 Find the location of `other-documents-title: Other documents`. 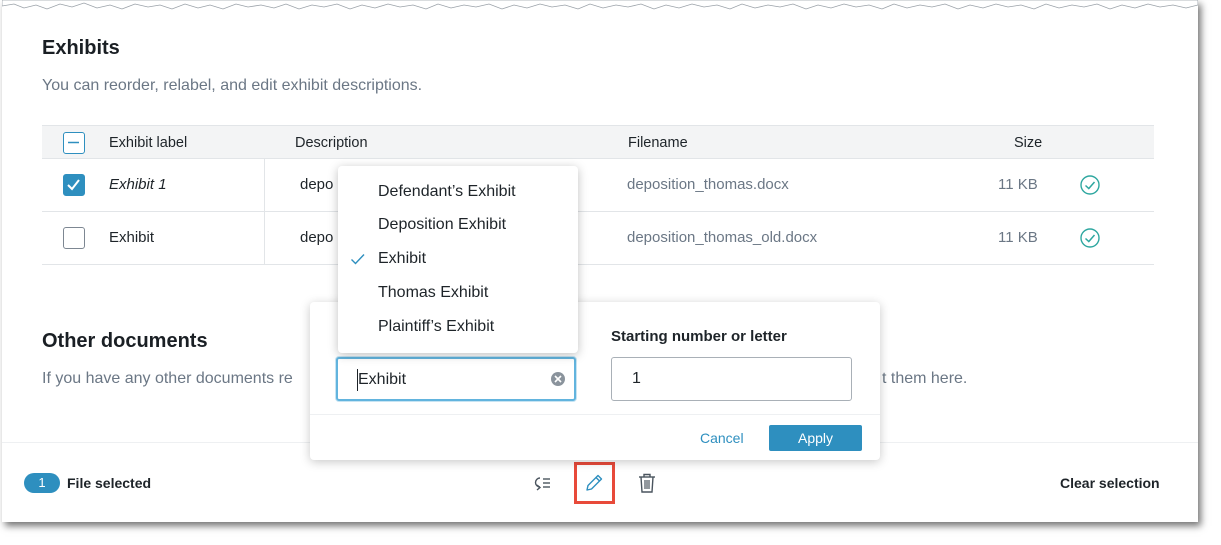

other-documents-title: Other documents is located at coordinates (125, 341).